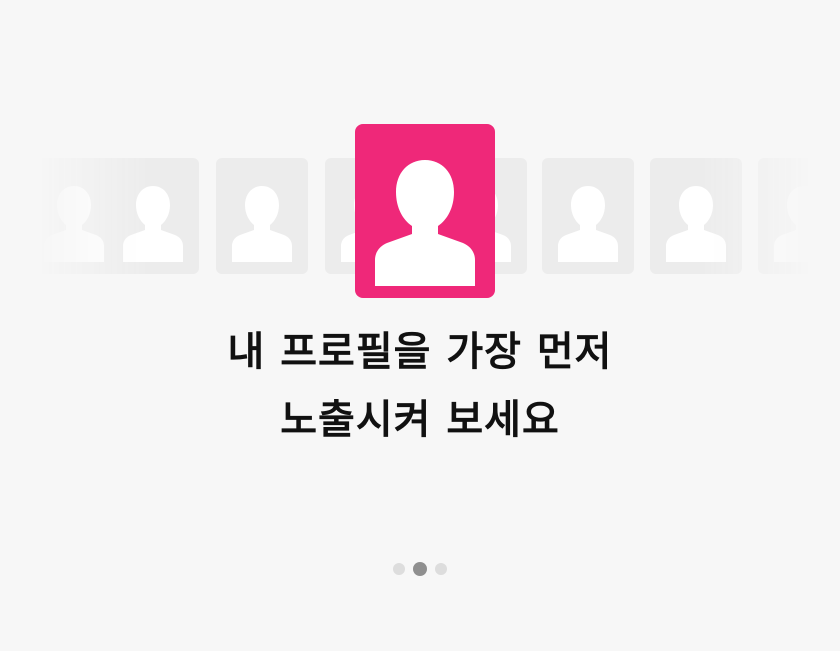 The width and height of the screenshot is (840, 651). I want to click on user-profile-icon, so click(425, 223).